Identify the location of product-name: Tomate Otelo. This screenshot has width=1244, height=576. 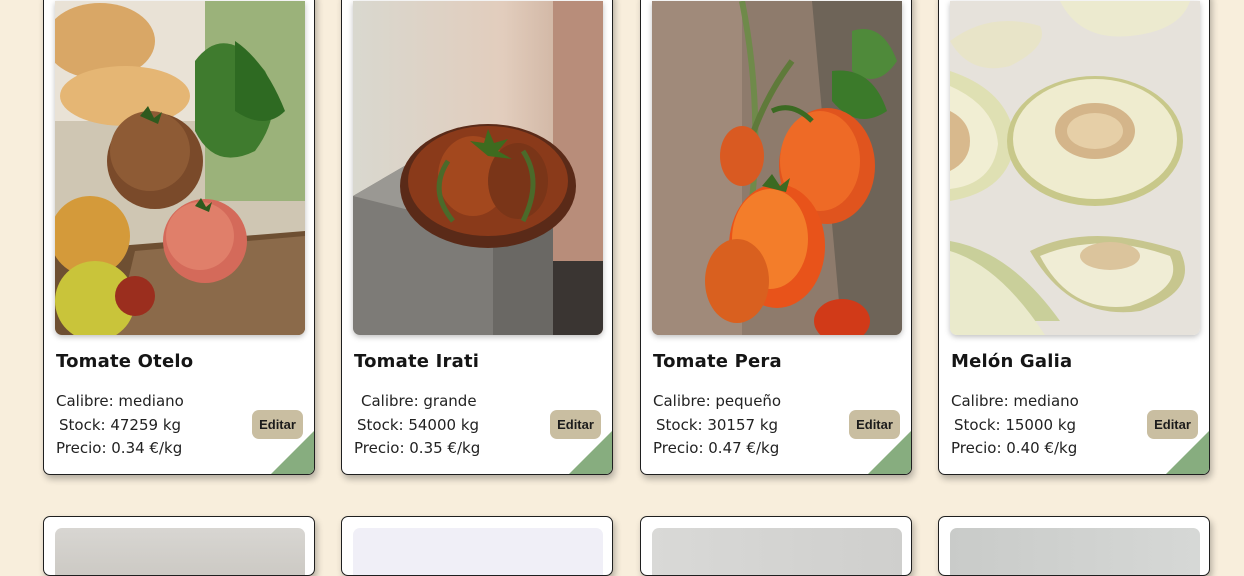
(125, 361).